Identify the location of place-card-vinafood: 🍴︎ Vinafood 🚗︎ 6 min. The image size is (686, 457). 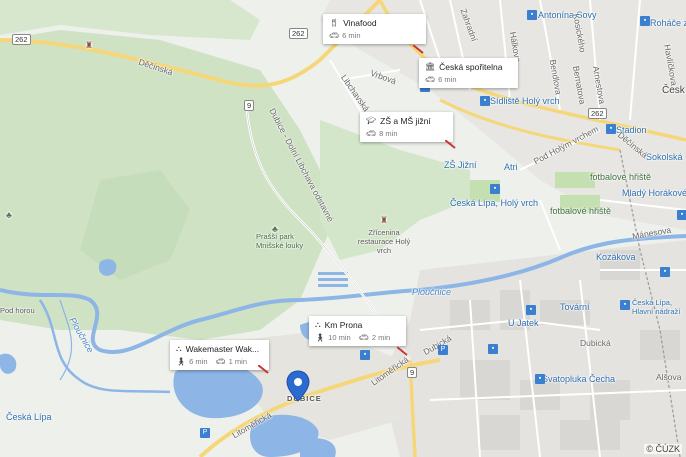
(374, 29).